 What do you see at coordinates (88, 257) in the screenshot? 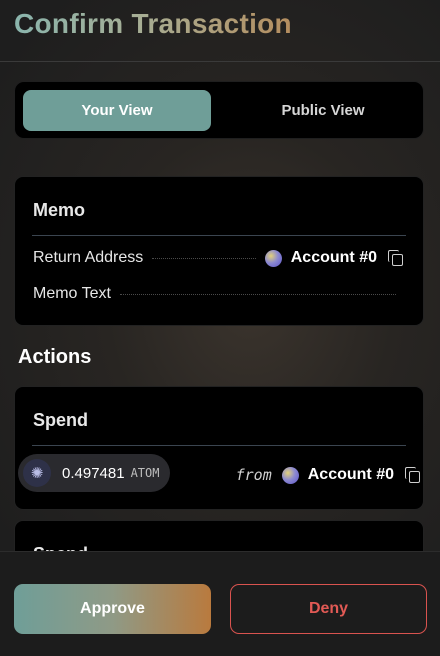
I see `return-address-label: Return Address` at bounding box center [88, 257].